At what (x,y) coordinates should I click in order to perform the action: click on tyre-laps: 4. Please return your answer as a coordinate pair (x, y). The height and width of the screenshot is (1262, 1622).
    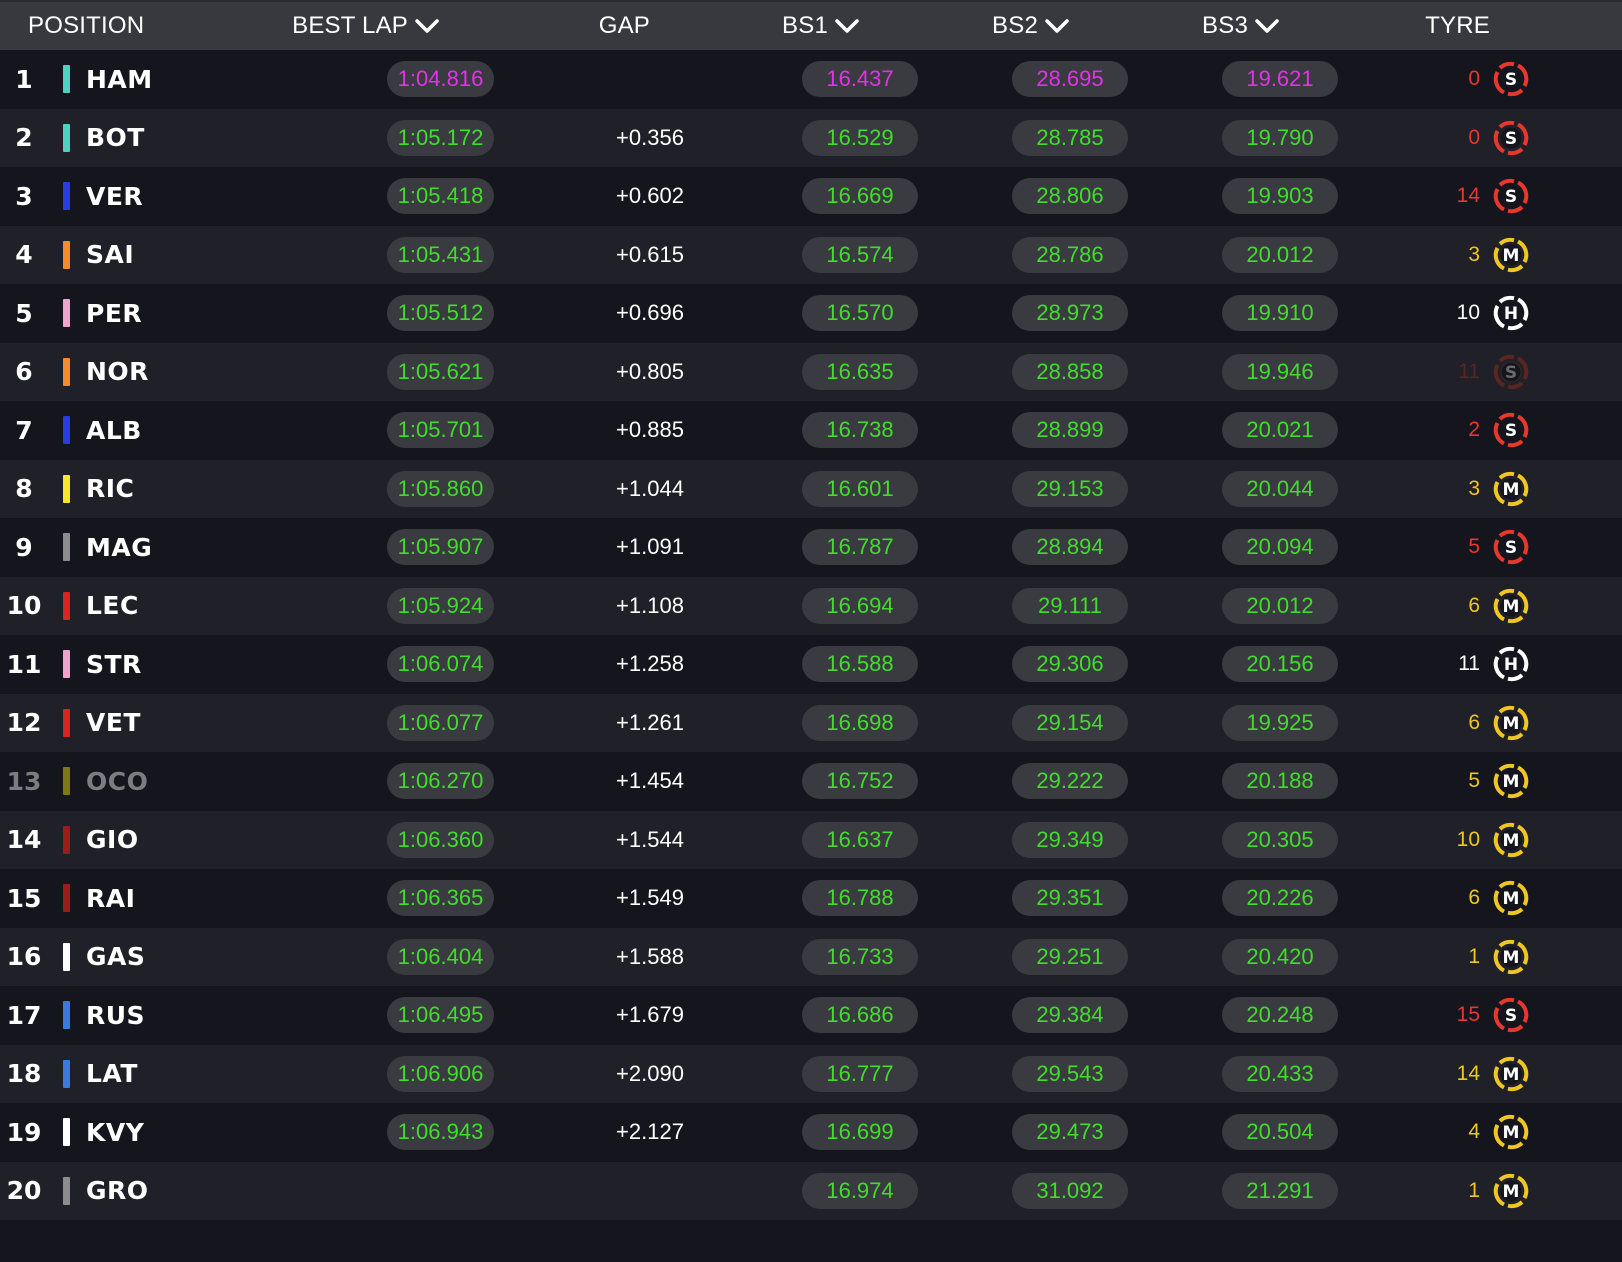
    Looking at the image, I should click on (1474, 1132).